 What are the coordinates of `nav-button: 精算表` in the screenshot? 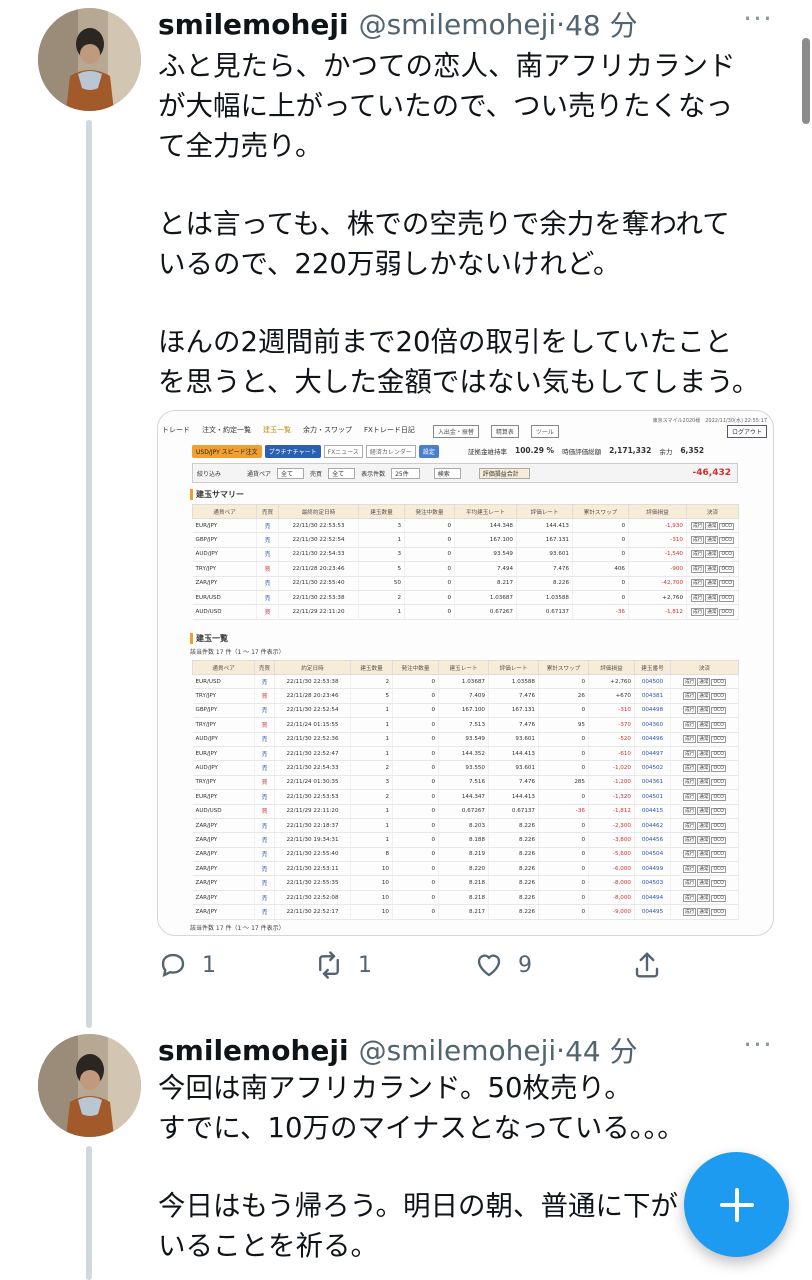 It's located at (504, 431).